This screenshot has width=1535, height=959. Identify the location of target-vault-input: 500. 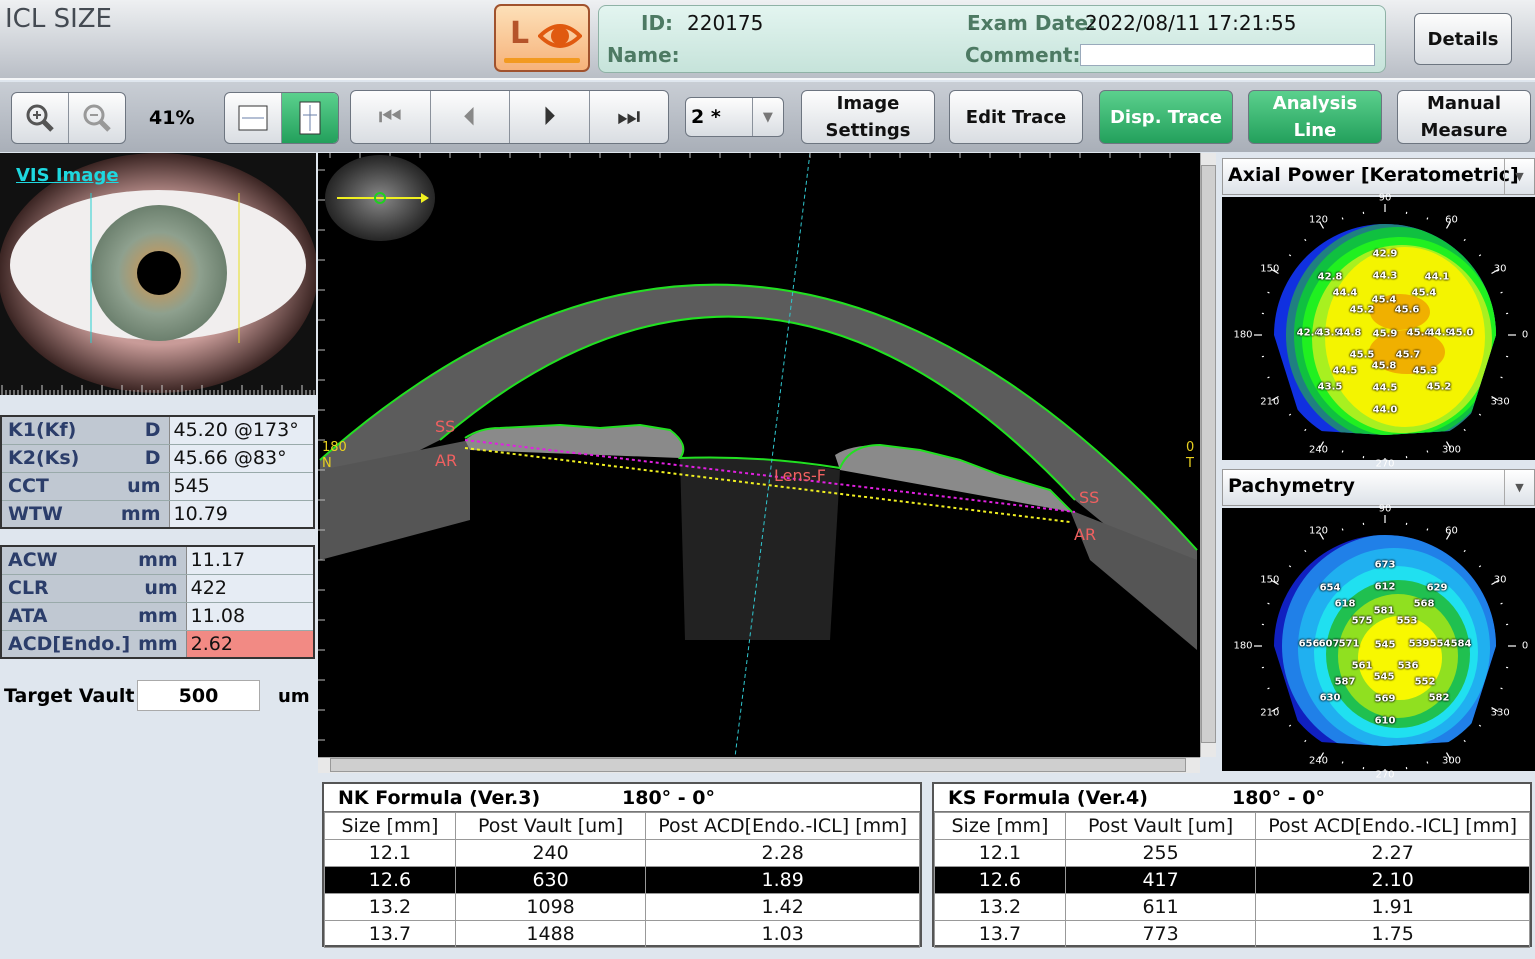
(198, 695).